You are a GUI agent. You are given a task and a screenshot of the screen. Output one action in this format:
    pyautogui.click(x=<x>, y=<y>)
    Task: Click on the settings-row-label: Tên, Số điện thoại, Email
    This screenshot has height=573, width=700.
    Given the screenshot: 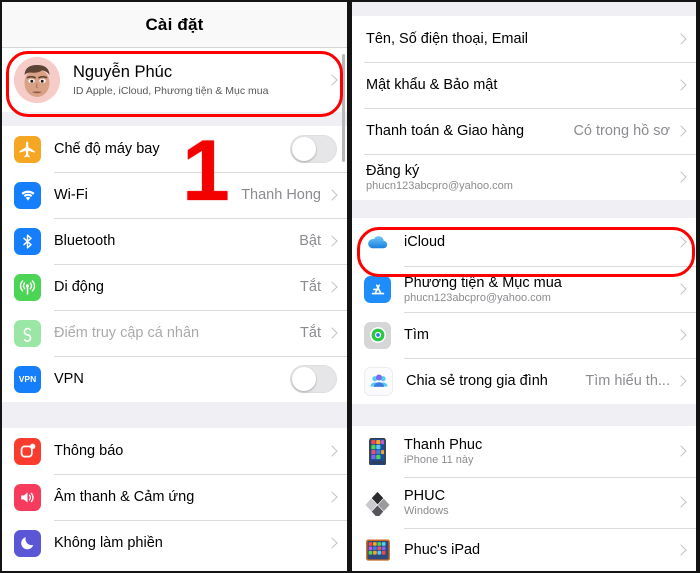 What is the action you would take?
    pyautogui.click(x=447, y=39)
    